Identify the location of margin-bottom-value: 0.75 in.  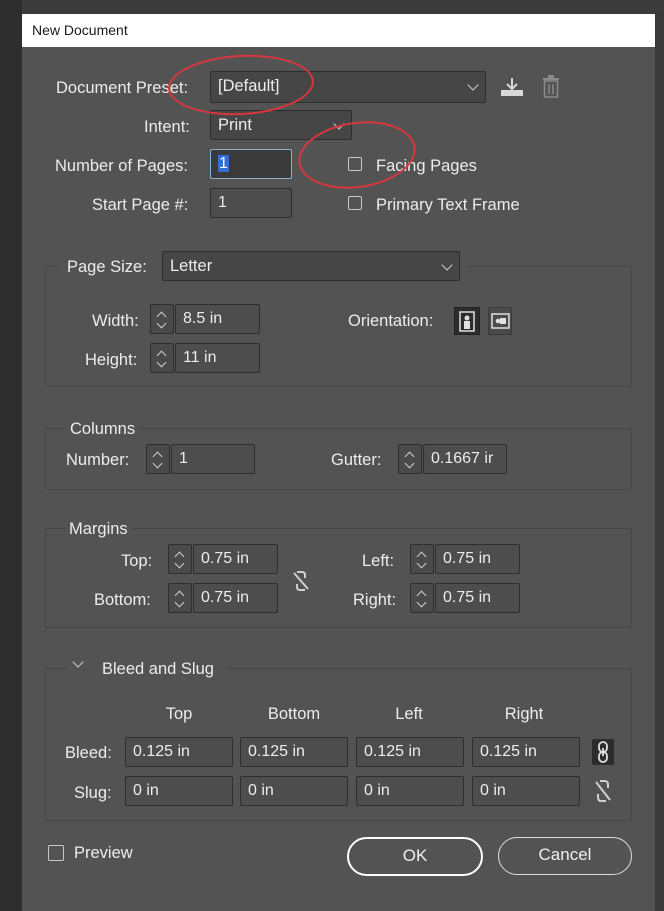
(225, 597).